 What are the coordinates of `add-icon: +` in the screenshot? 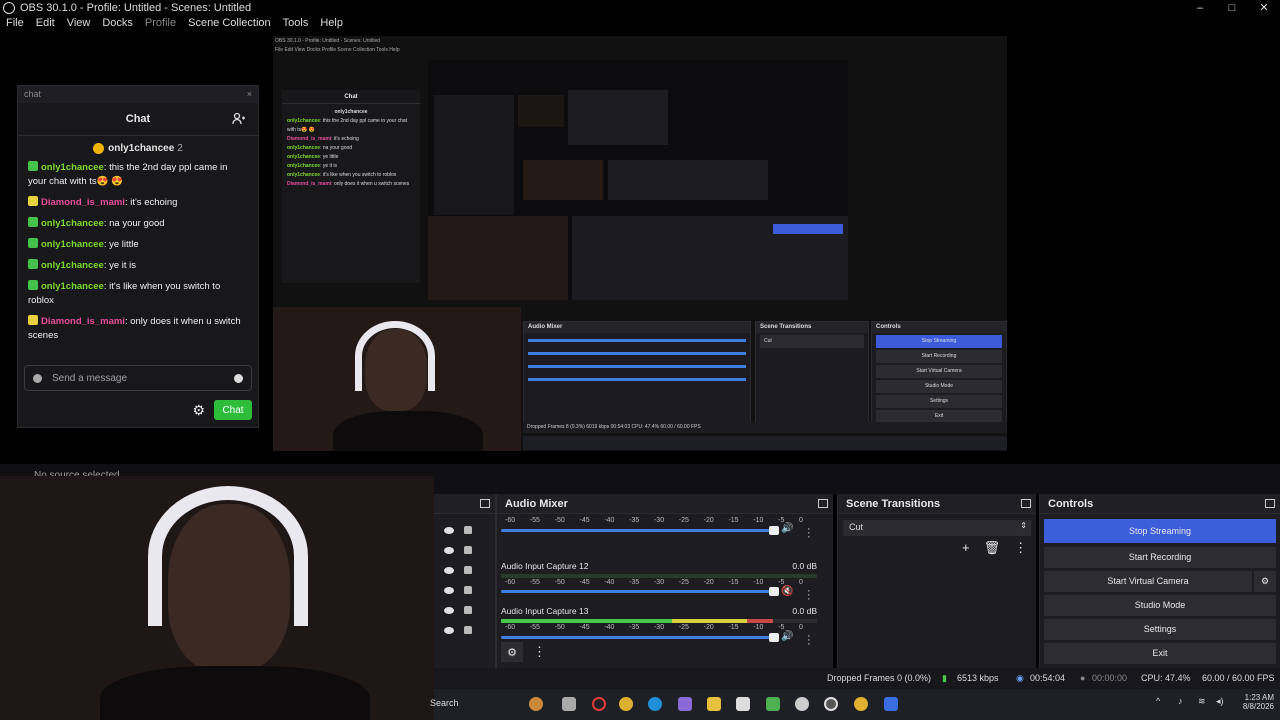 It's located at (966, 548).